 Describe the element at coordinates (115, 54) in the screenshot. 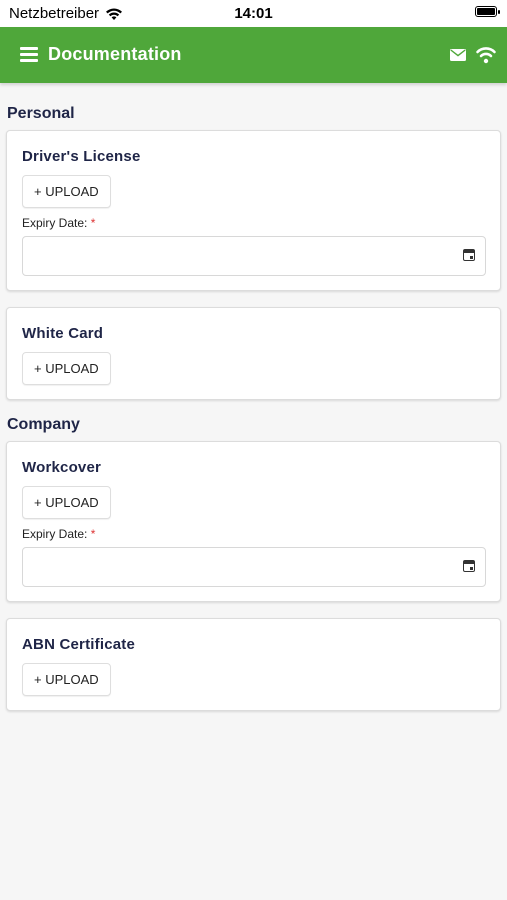

I see `page-title: Documentation` at that location.